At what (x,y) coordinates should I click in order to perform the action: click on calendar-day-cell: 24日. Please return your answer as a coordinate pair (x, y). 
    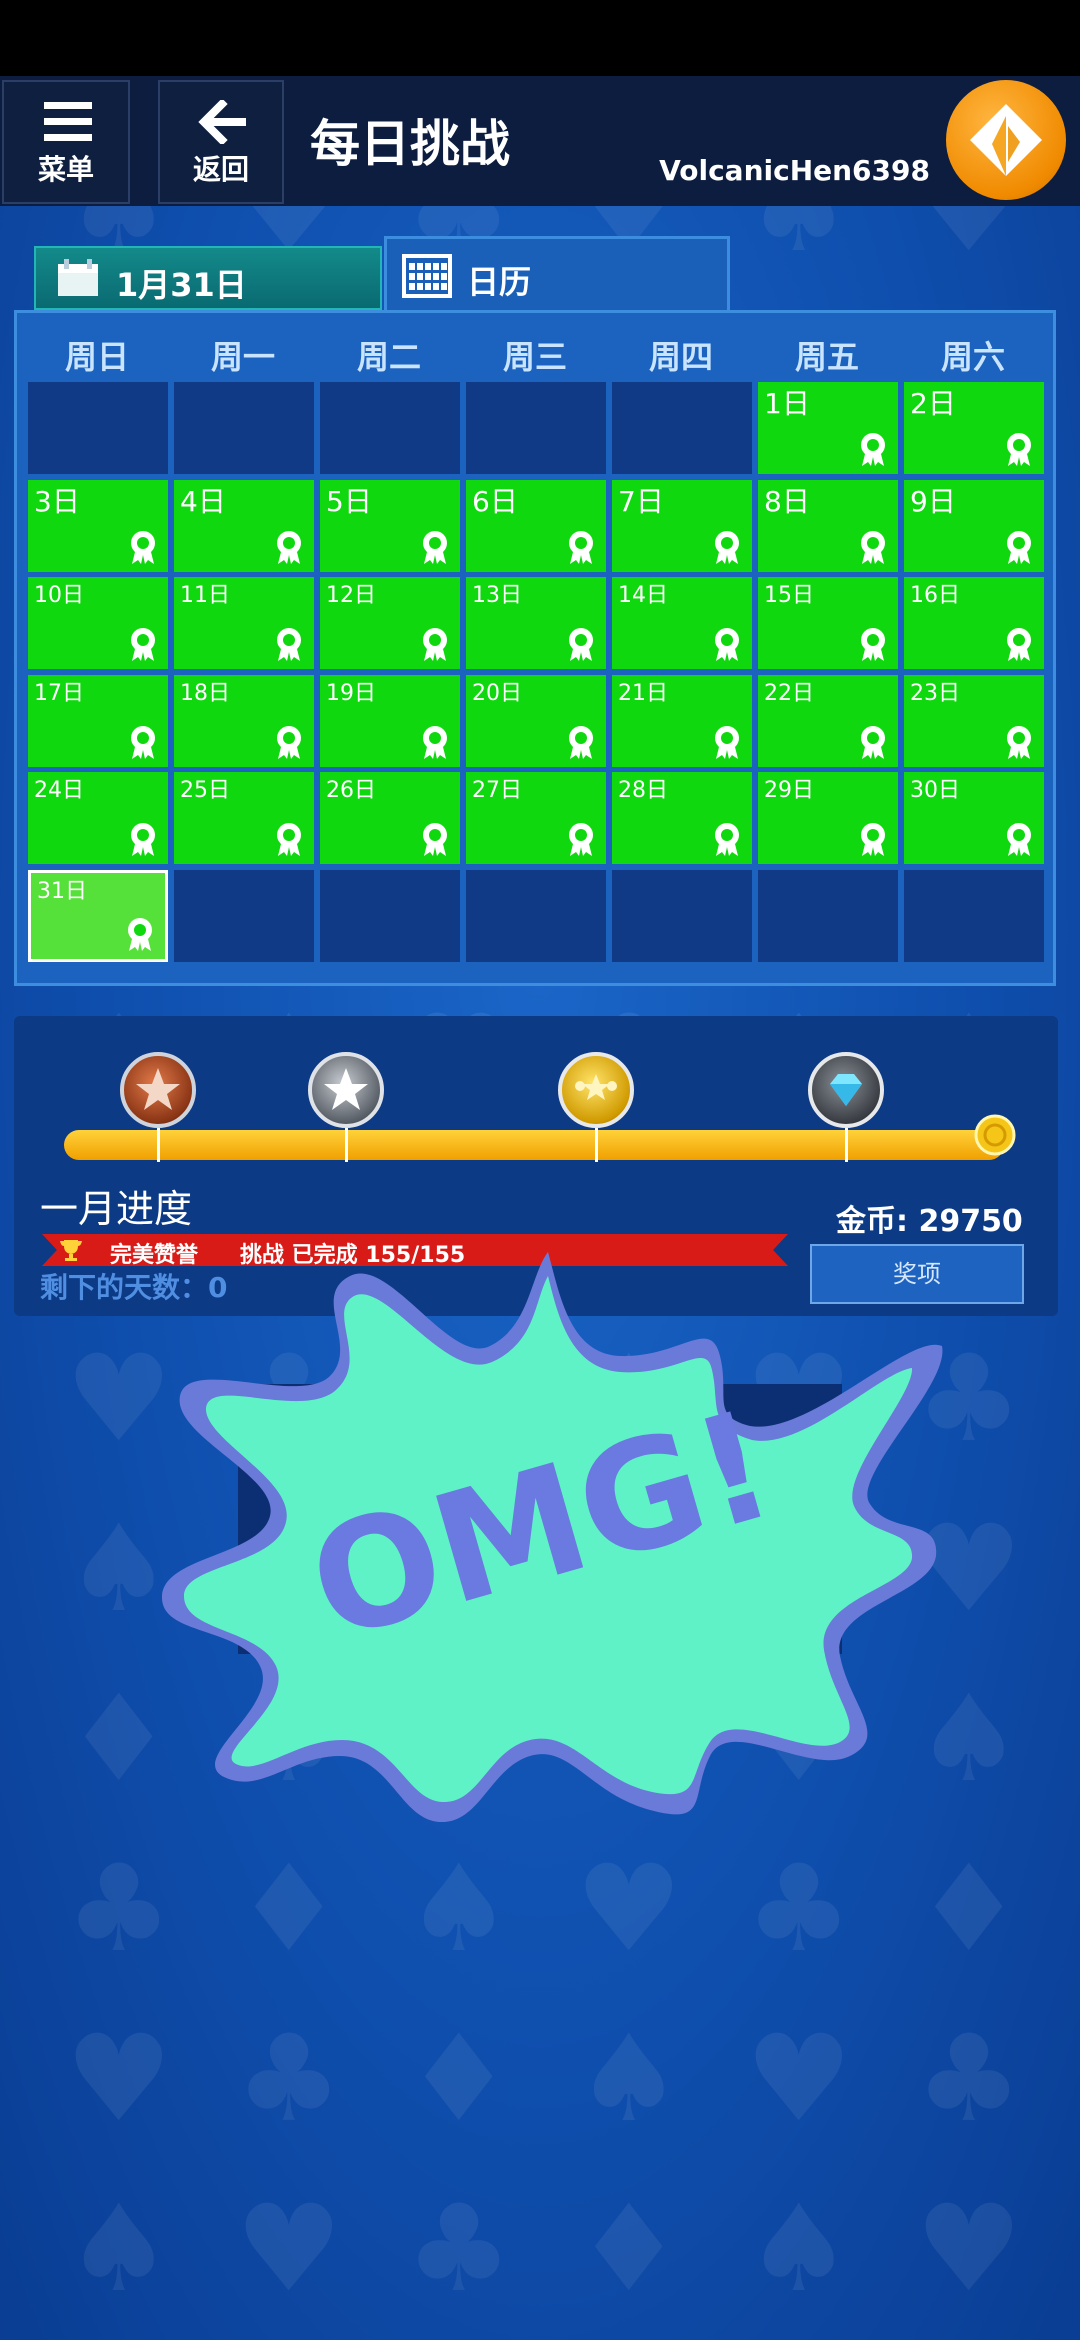
    Looking at the image, I should click on (98, 818).